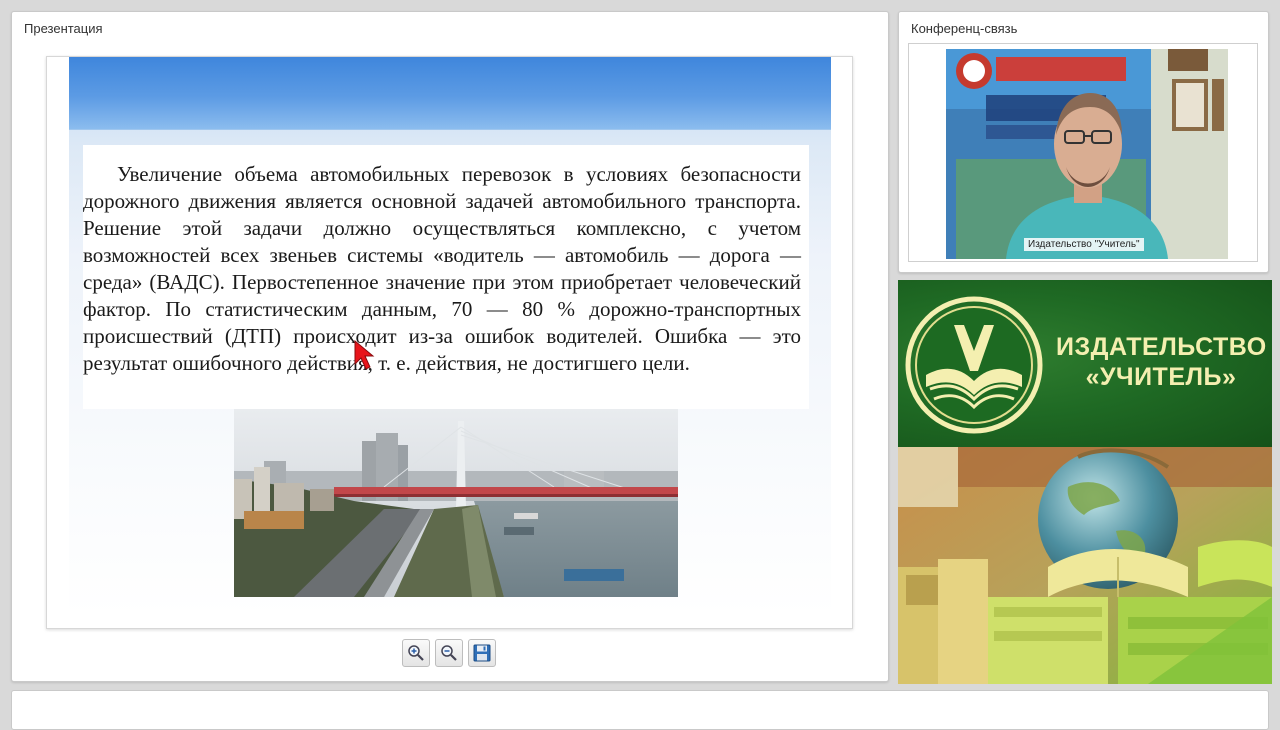 This screenshot has width=1280, height=730. I want to click on presentation-title: Презентация, so click(63, 28).